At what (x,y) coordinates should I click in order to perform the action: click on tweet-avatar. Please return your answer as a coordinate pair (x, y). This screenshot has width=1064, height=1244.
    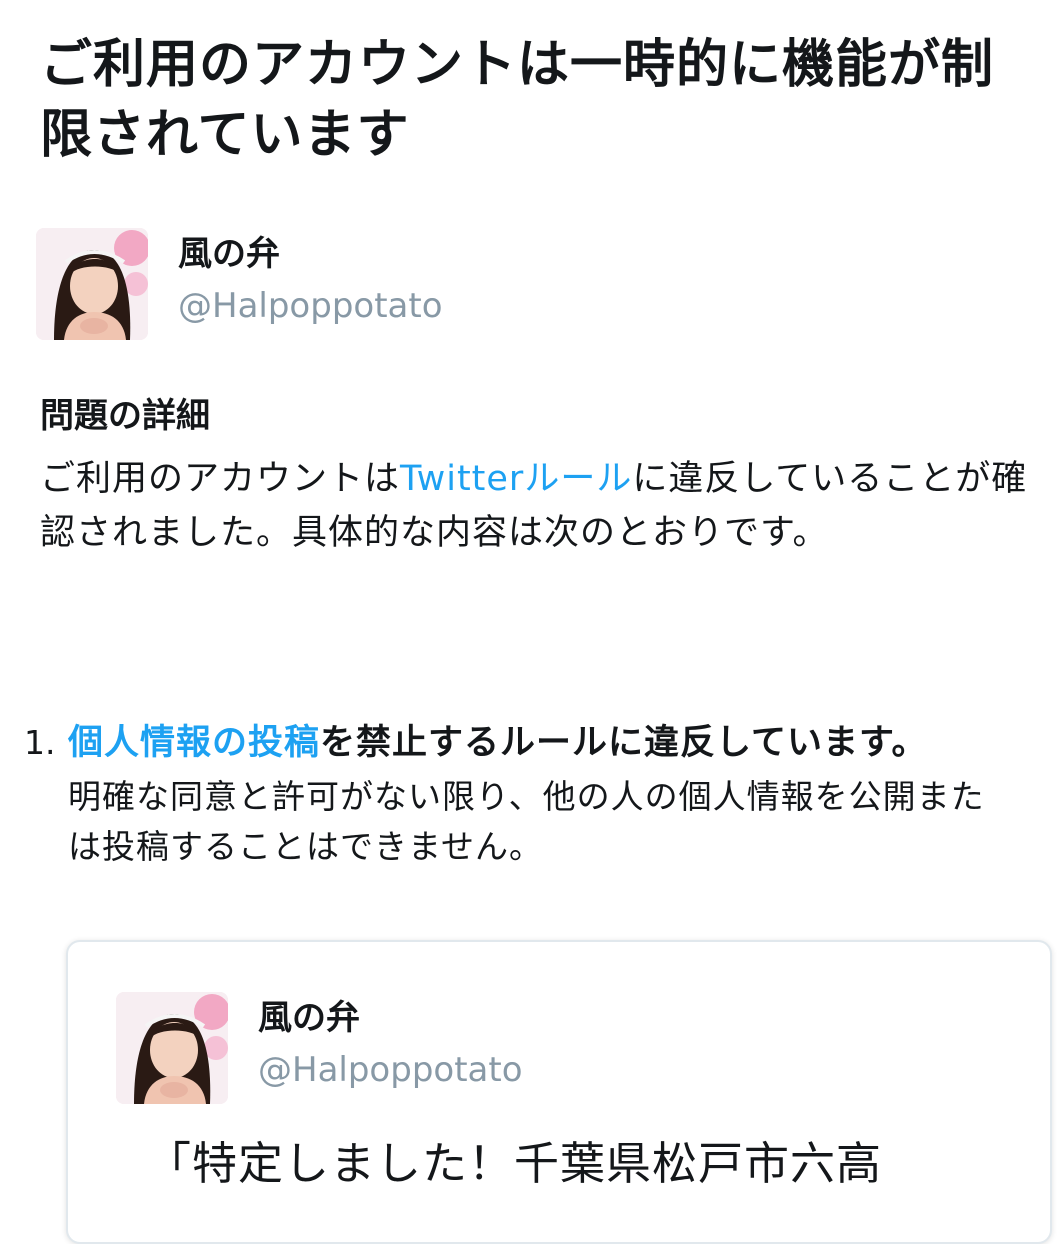
    Looking at the image, I should click on (172, 1048).